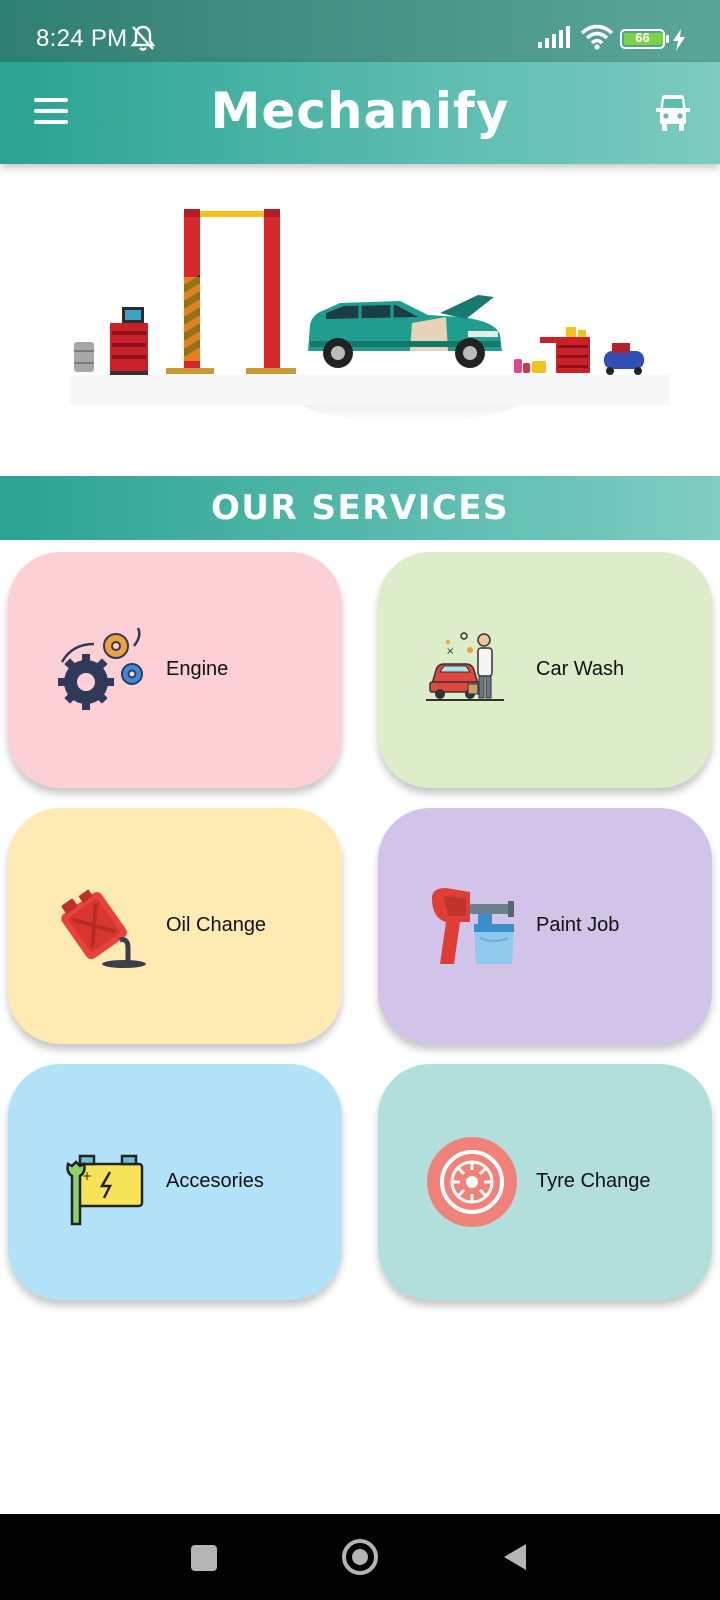 The image size is (720, 1600). I want to click on app-bar: Mechanify, so click(360, 113).